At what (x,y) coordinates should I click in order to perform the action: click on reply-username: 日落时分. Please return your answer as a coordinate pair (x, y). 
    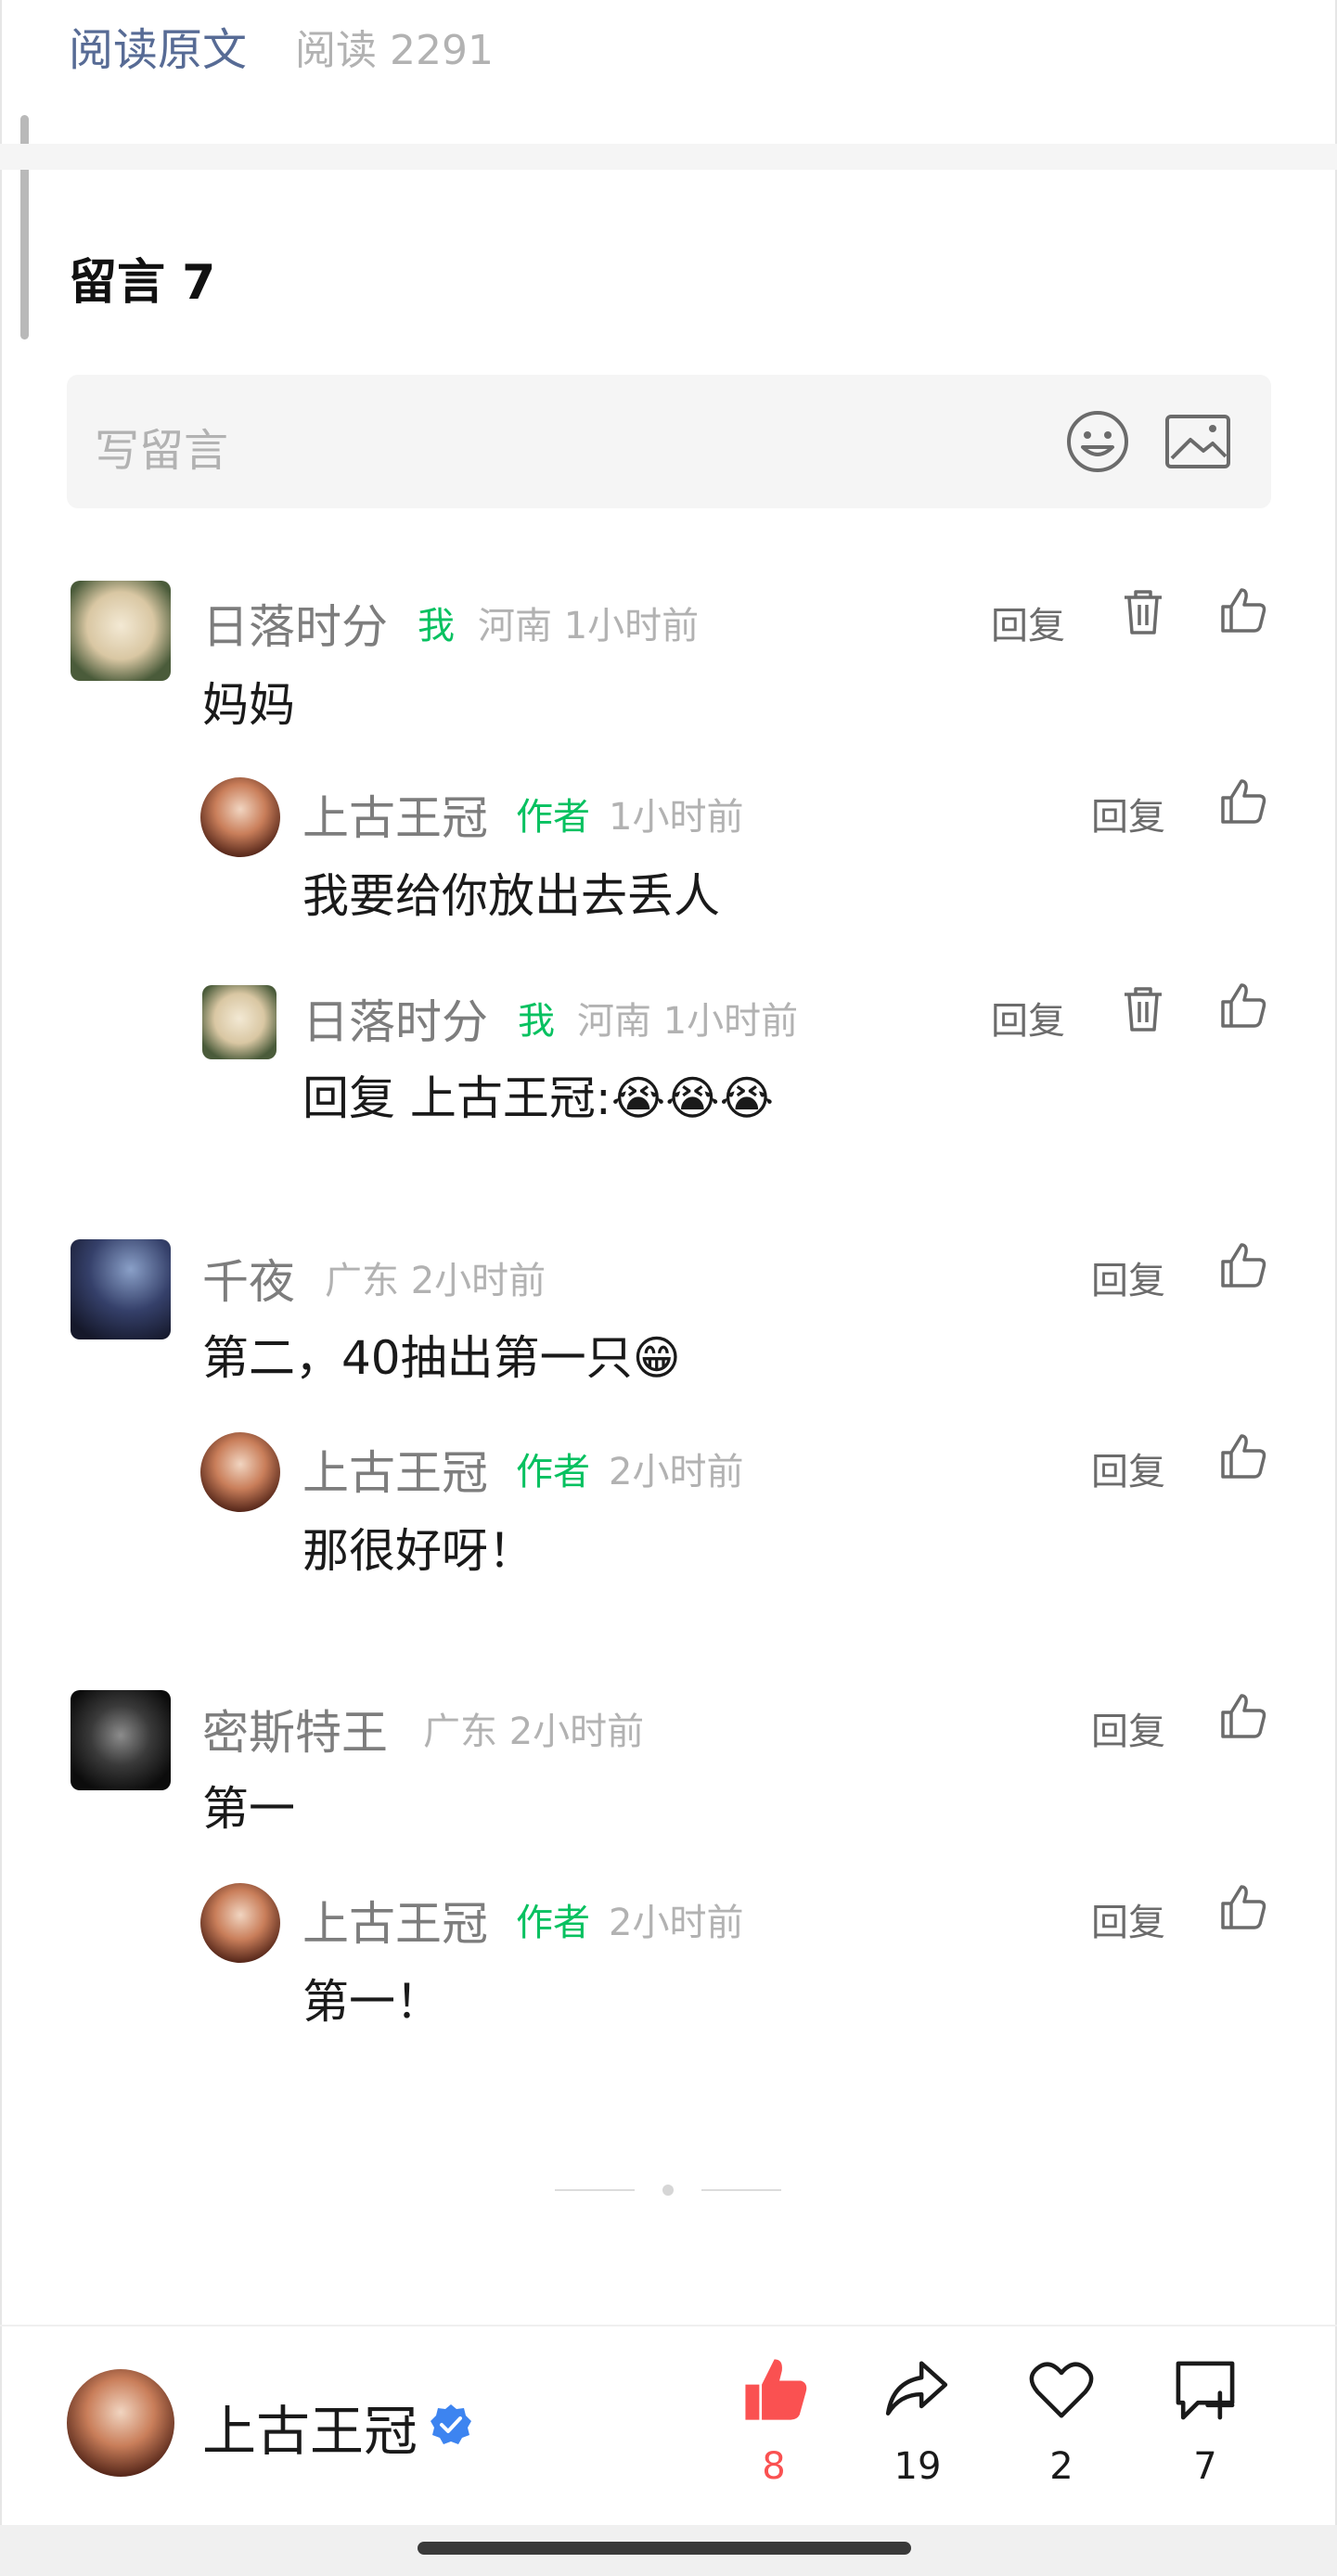
    Looking at the image, I should click on (395, 1018).